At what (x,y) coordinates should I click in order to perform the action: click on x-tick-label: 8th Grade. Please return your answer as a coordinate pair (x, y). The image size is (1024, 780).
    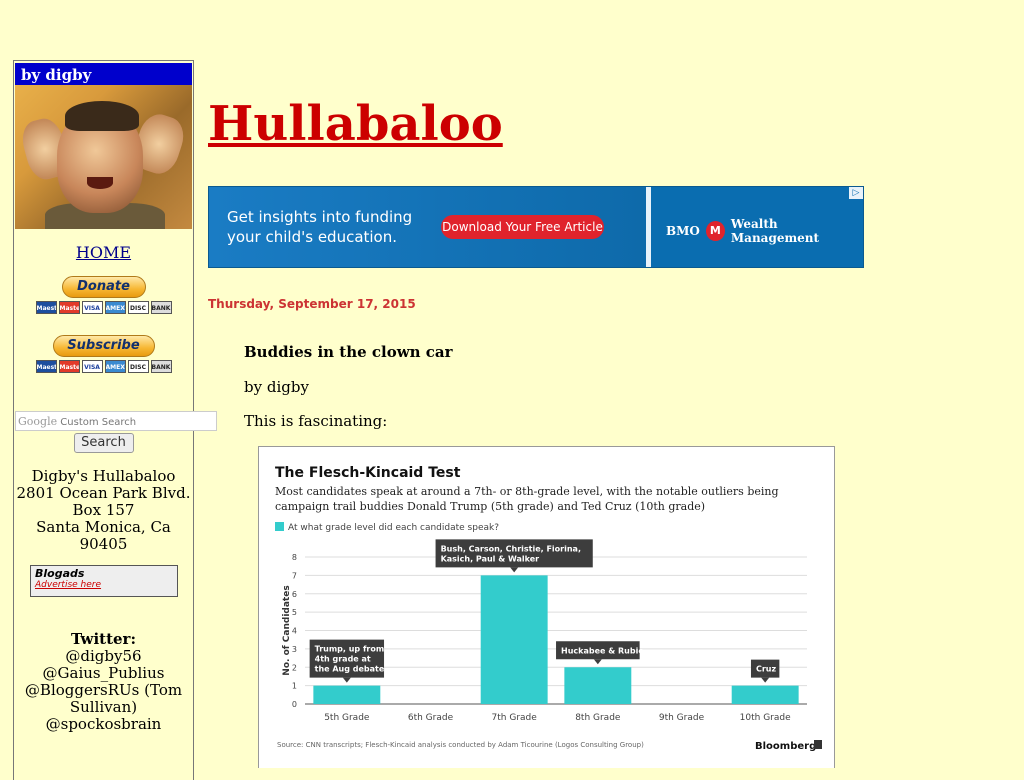
    Looking at the image, I should click on (598, 718).